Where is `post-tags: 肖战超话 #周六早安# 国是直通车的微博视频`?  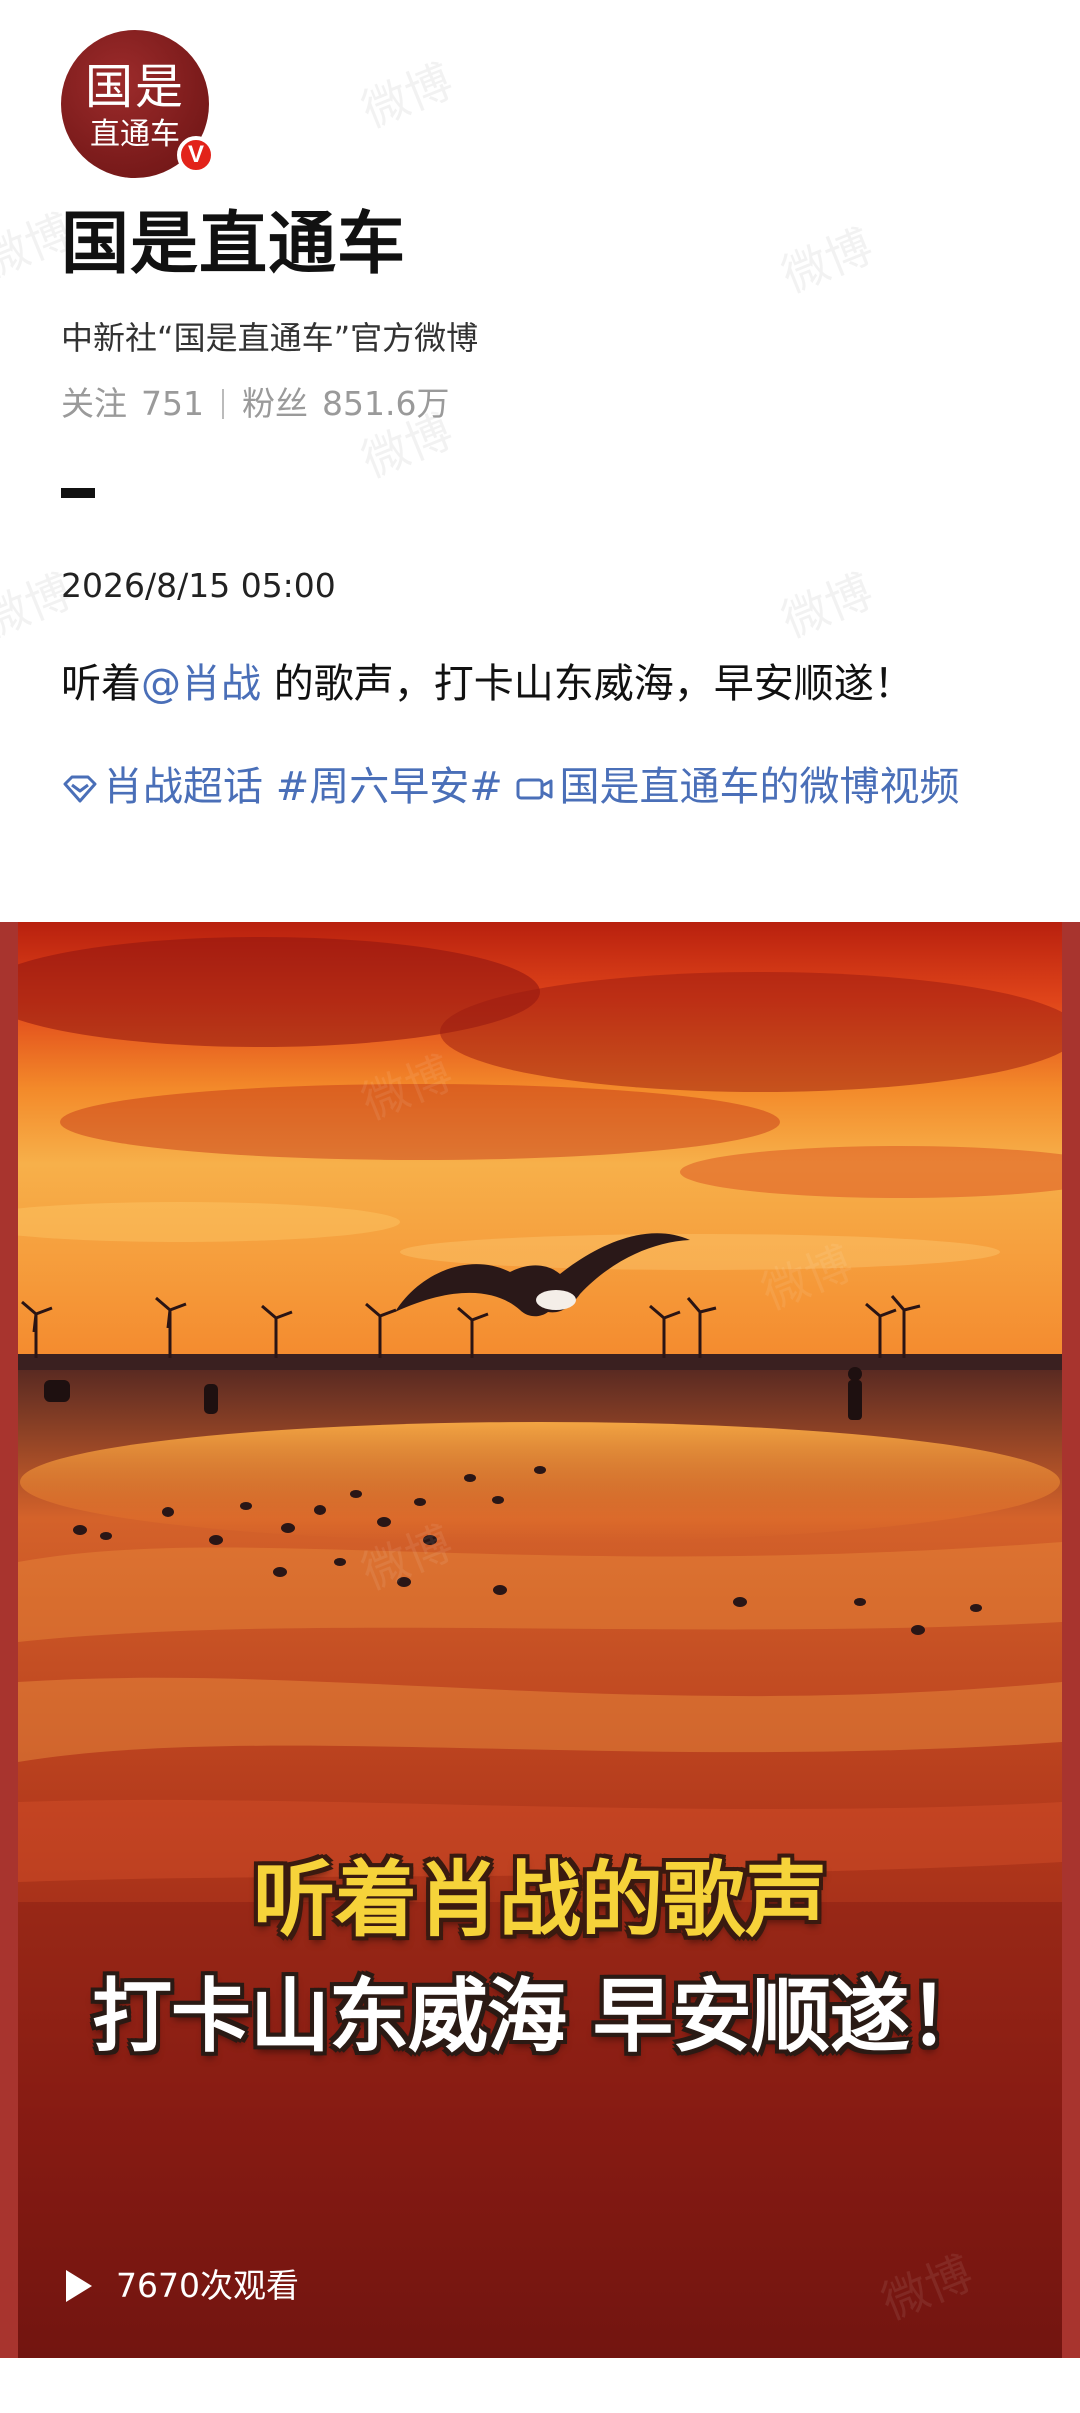
post-tags: 肖战超话 #周六早安# 国是直通车的微博视频 is located at coordinates (541, 787).